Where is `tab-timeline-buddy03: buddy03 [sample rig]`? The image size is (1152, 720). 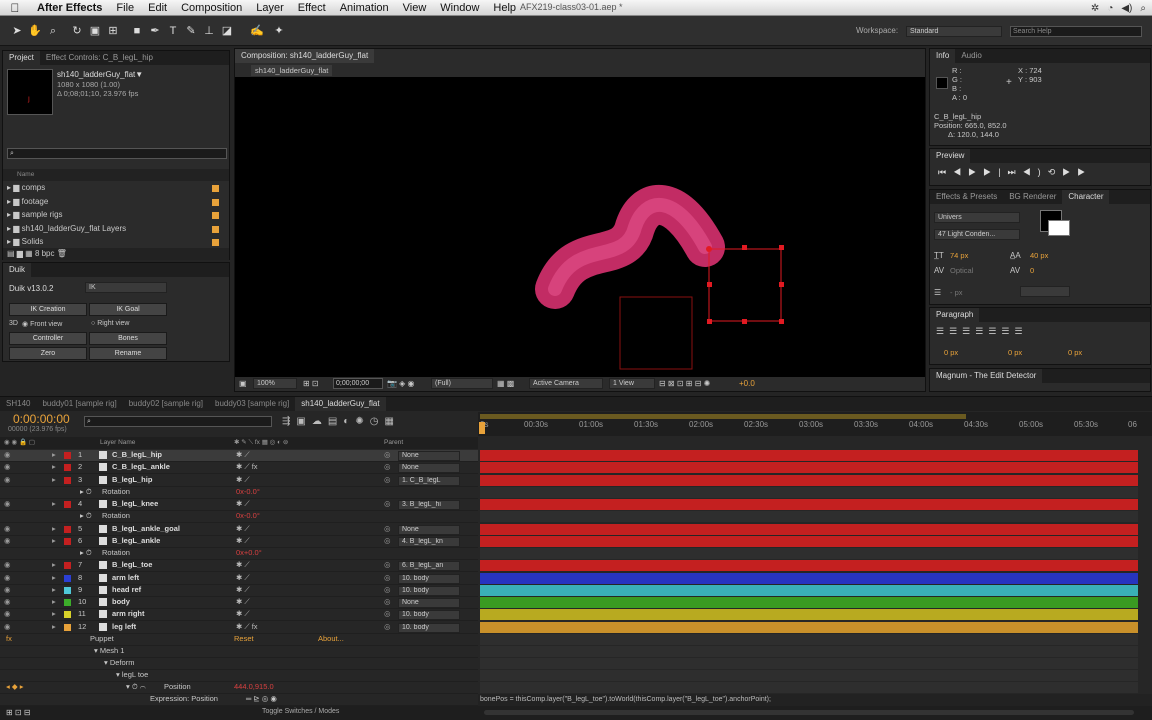 tab-timeline-buddy03: buddy03 [sample rig] is located at coordinates (252, 404).